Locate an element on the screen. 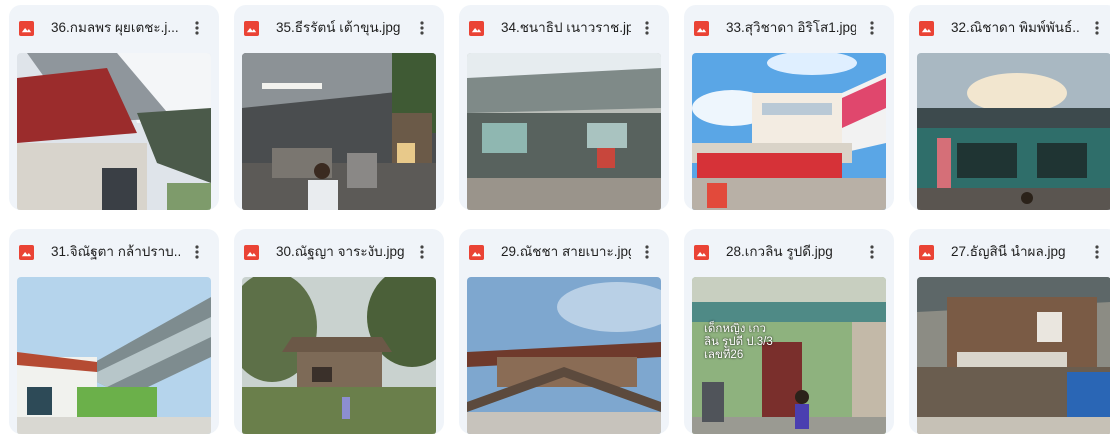 Image resolution: width=1110 pixels, height=437 pixels. file-card: 35.ธีรรัตน์ เต้าขุน.jpg is located at coordinates (339, 107).